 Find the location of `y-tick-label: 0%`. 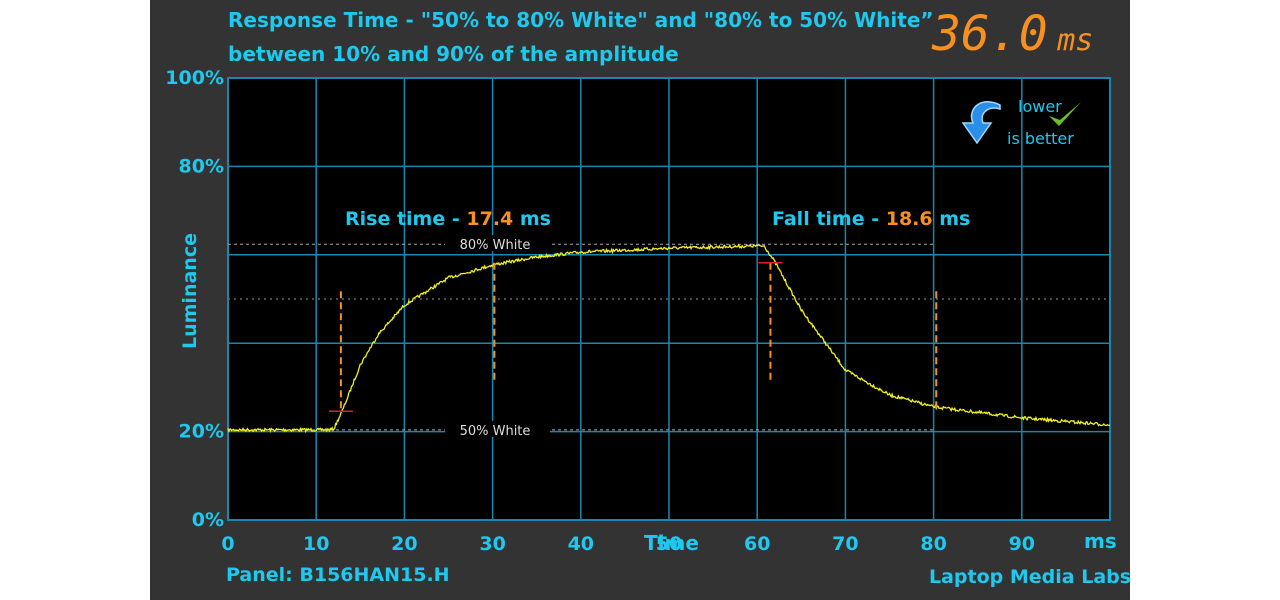

y-tick-label: 0% is located at coordinates (208, 520).